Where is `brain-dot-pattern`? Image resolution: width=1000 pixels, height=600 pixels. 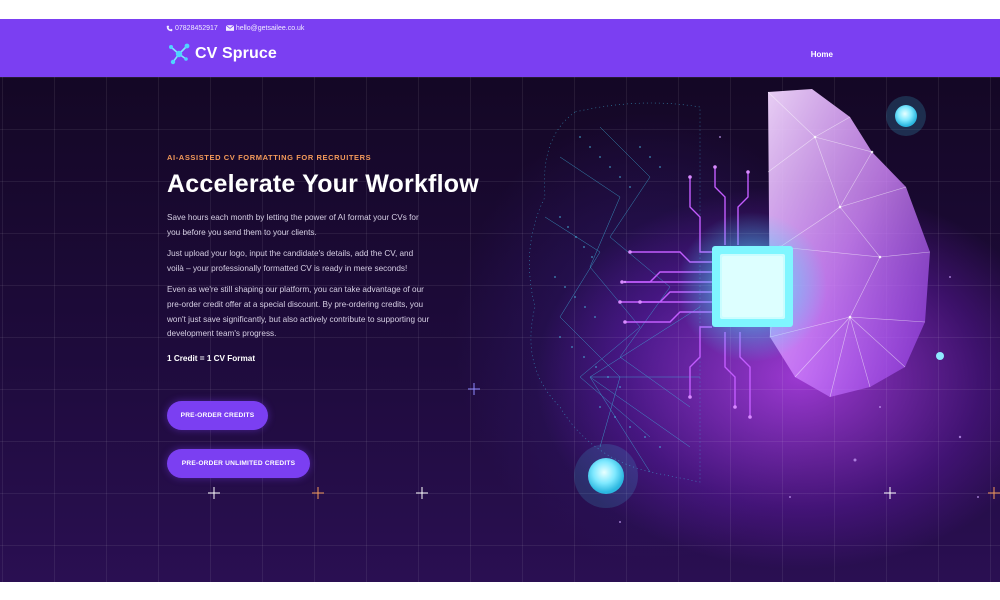
brain-dot-pattern is located at coordinates (607, 292).